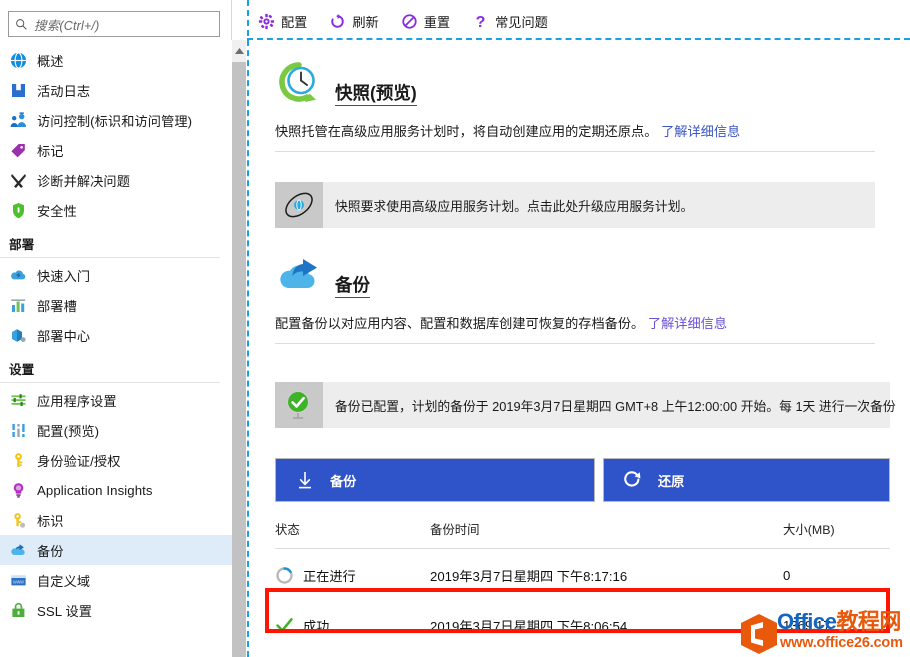 The height and width of the screenshot is (657, 910). I want to click on configure-button: 配置, so click(282, 21).